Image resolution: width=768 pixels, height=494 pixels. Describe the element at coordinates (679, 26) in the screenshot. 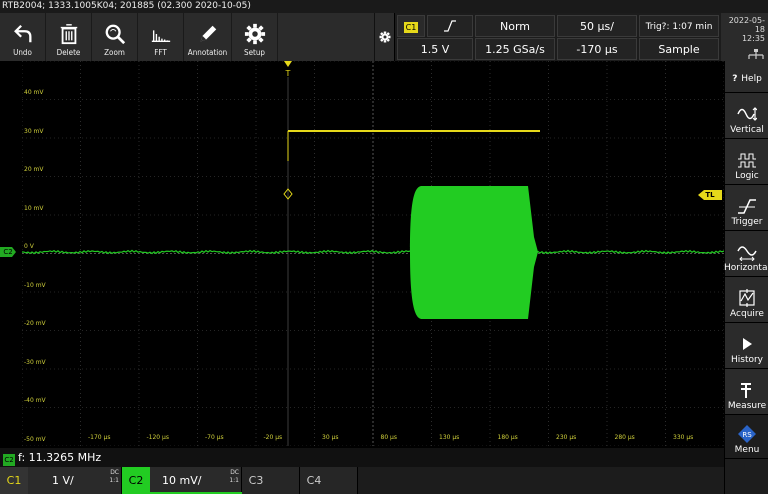

I see `trigger-time: Trig?: 1:07 min` at that location.